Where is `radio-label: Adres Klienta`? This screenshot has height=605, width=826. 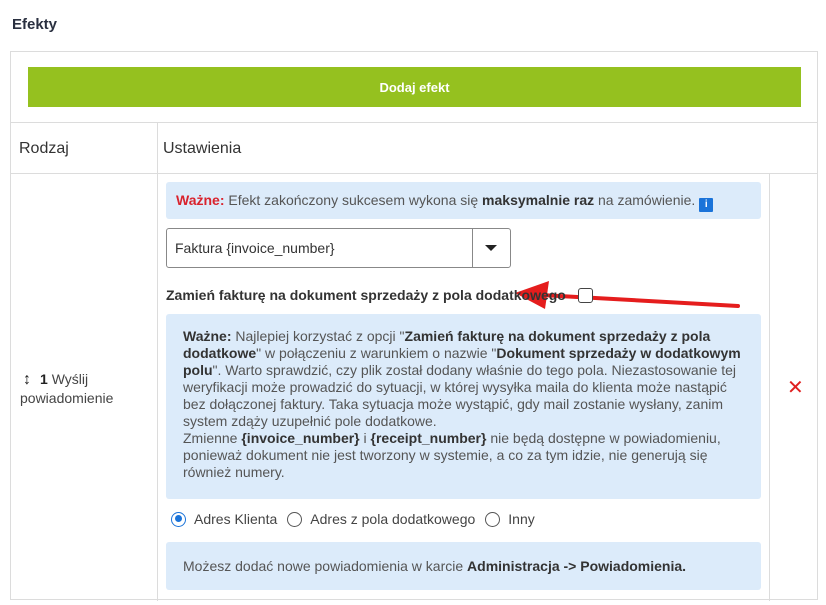
radio-label: Adres Klienta is located at coordinates (236, 519).